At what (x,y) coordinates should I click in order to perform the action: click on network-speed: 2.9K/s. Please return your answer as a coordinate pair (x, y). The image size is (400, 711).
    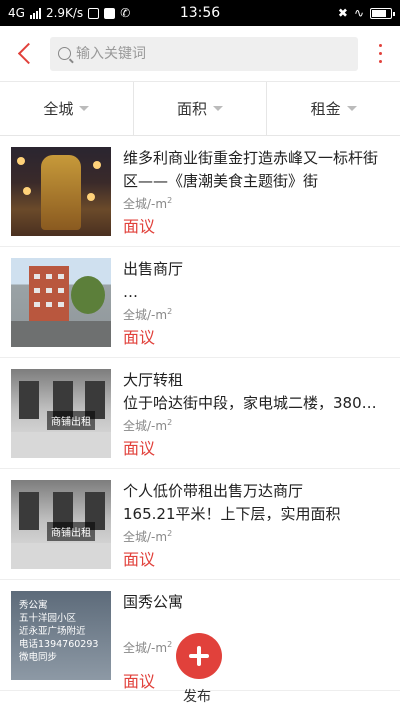
    Looking at the image, I should click on (64, 13).